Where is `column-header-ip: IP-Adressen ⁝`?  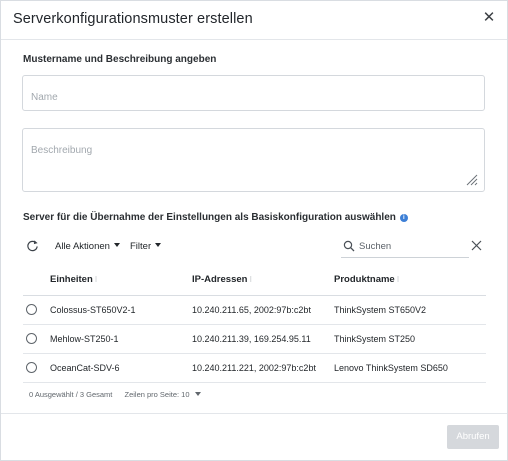
column-header-ip: IP-Adressen ⁝ is located at coordinates (263, 280).